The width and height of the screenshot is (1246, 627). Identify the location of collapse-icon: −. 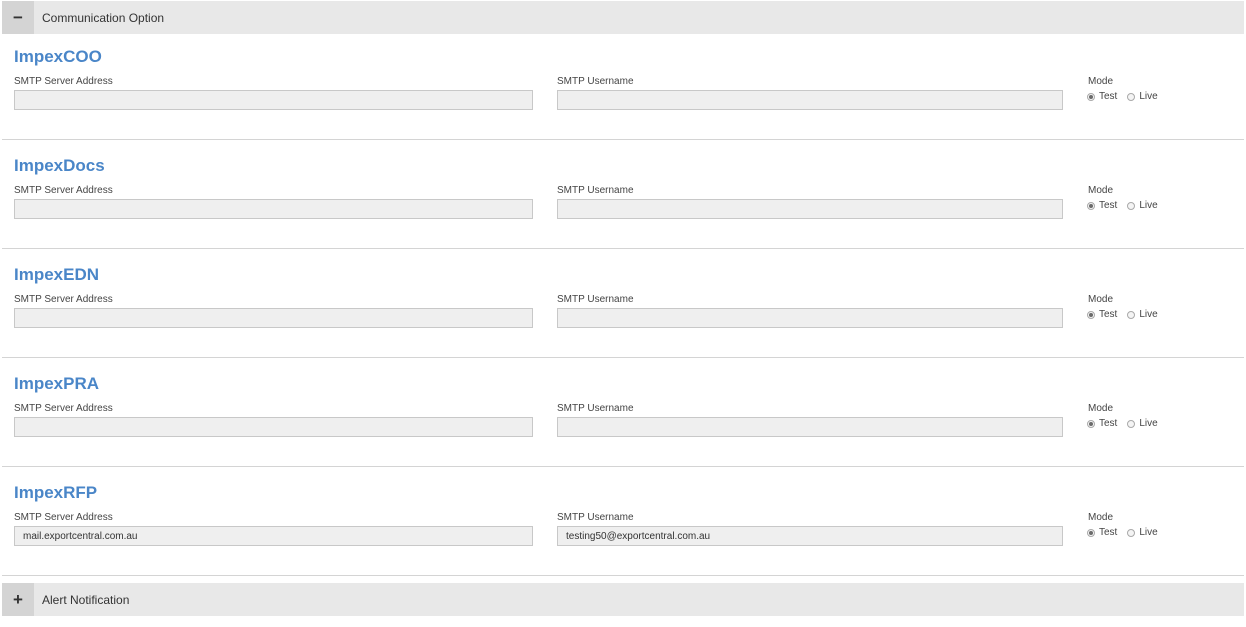
(18, 17).